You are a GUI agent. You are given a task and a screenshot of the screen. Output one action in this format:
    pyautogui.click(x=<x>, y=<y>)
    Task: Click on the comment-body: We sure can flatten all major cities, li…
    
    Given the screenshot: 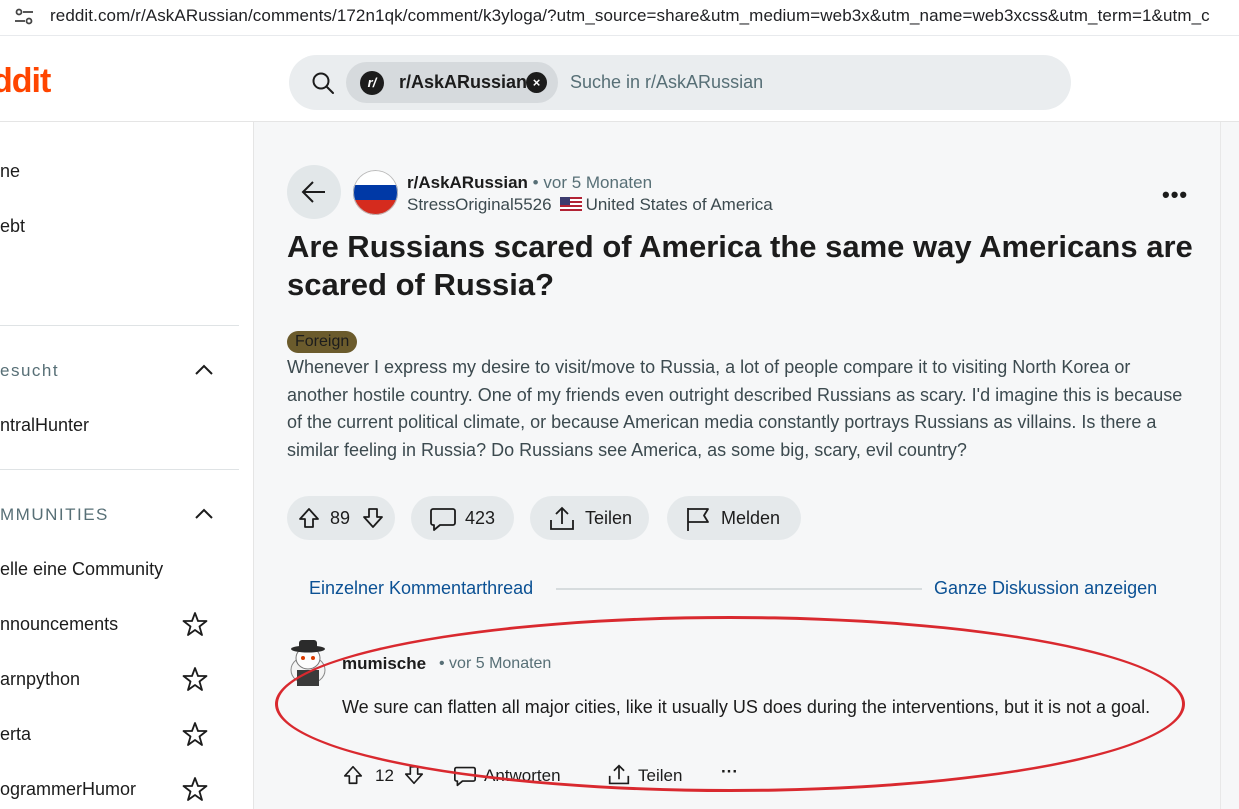 What is the action you would take?
    pyautogui.click(x=746, y=707)
    